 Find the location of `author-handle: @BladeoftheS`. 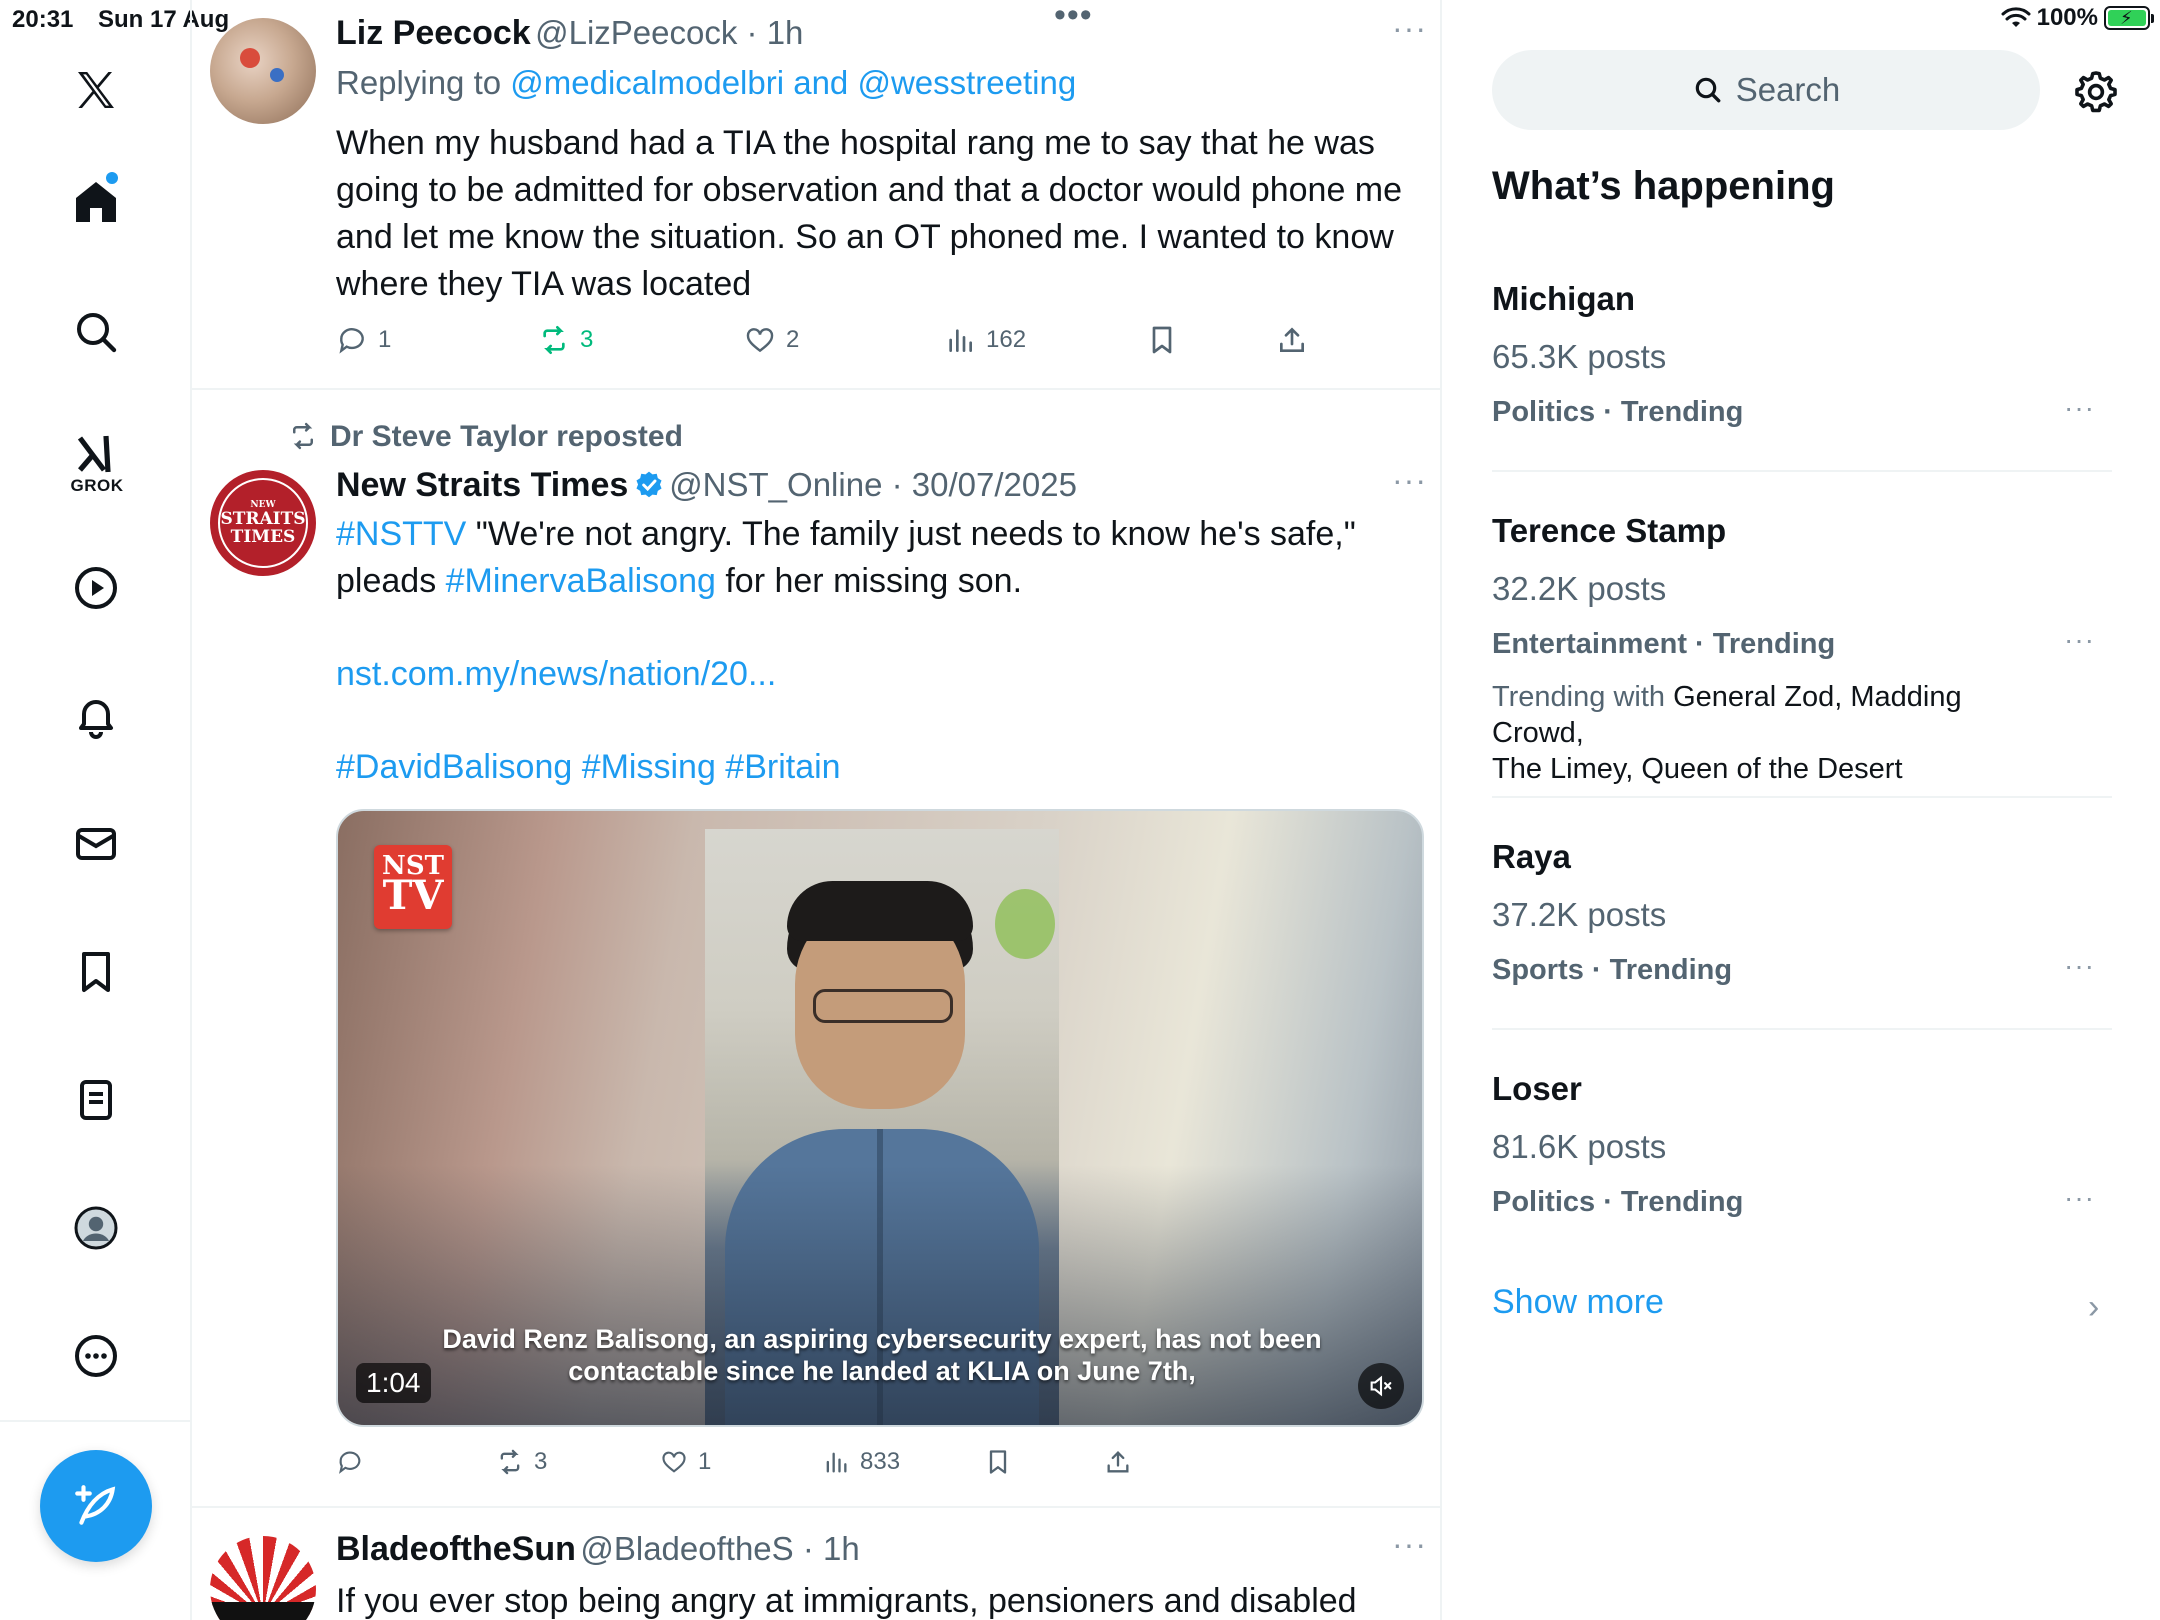

author-handle: @BladeoftheS is located at coordinates (686, 1548).